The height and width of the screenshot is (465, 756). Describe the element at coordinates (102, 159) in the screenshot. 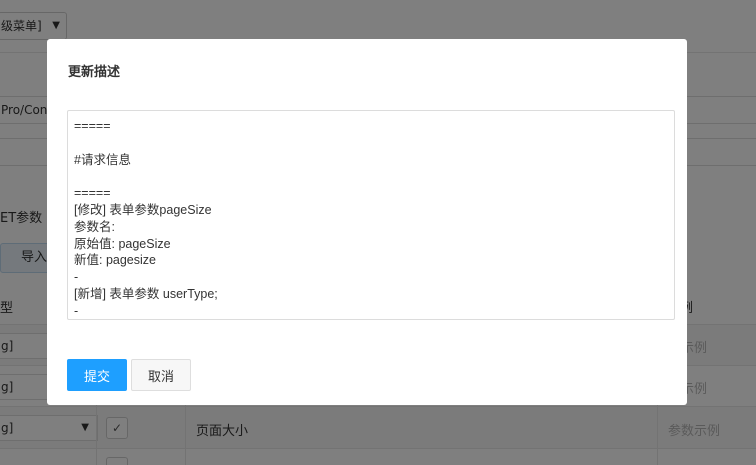

I see `textarea-line: #请求信息` at that location.